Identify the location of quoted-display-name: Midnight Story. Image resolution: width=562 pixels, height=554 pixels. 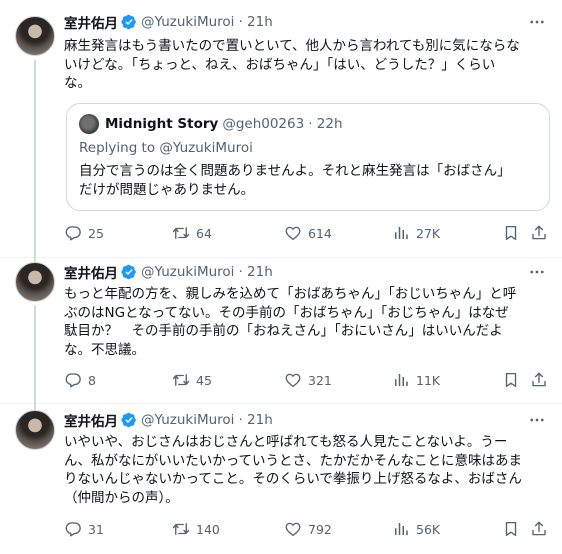
(162, 124).